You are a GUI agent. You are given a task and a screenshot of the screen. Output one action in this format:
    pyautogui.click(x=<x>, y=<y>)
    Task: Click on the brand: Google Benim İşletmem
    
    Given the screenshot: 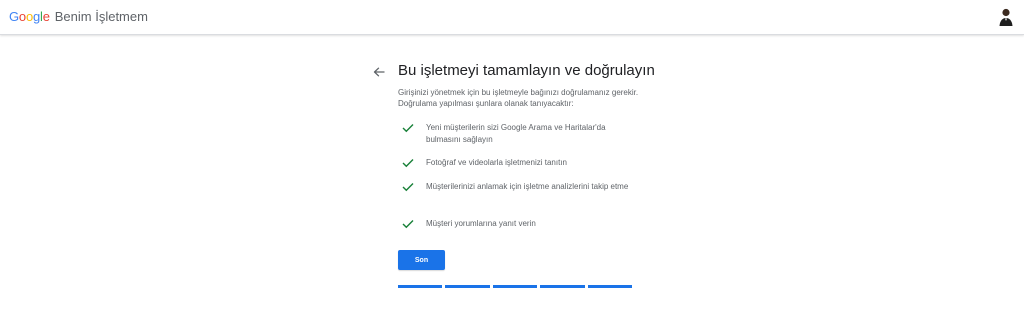 What is the action you would take?
    pyautogui.click(x=78, y=17)
    